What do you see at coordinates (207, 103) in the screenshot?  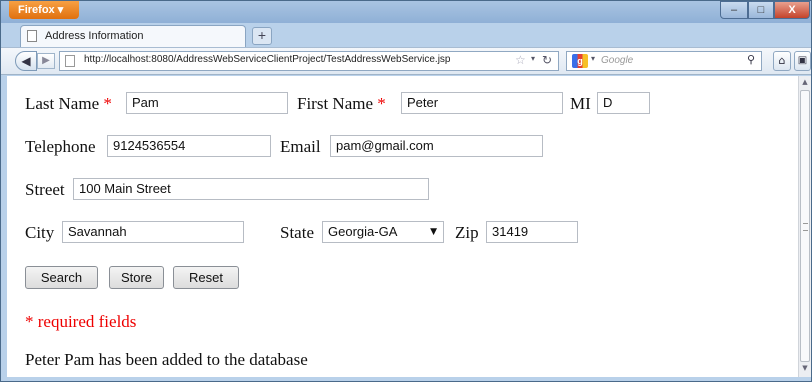 I see `last-name-field: Pam` at bounding box center [207, 103].